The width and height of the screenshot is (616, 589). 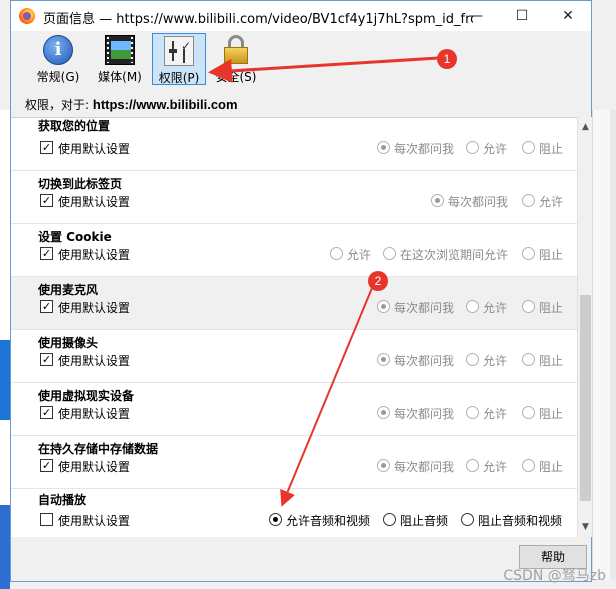 I want to click on annotation-badge-2: 2, so click(x=378, y=281).